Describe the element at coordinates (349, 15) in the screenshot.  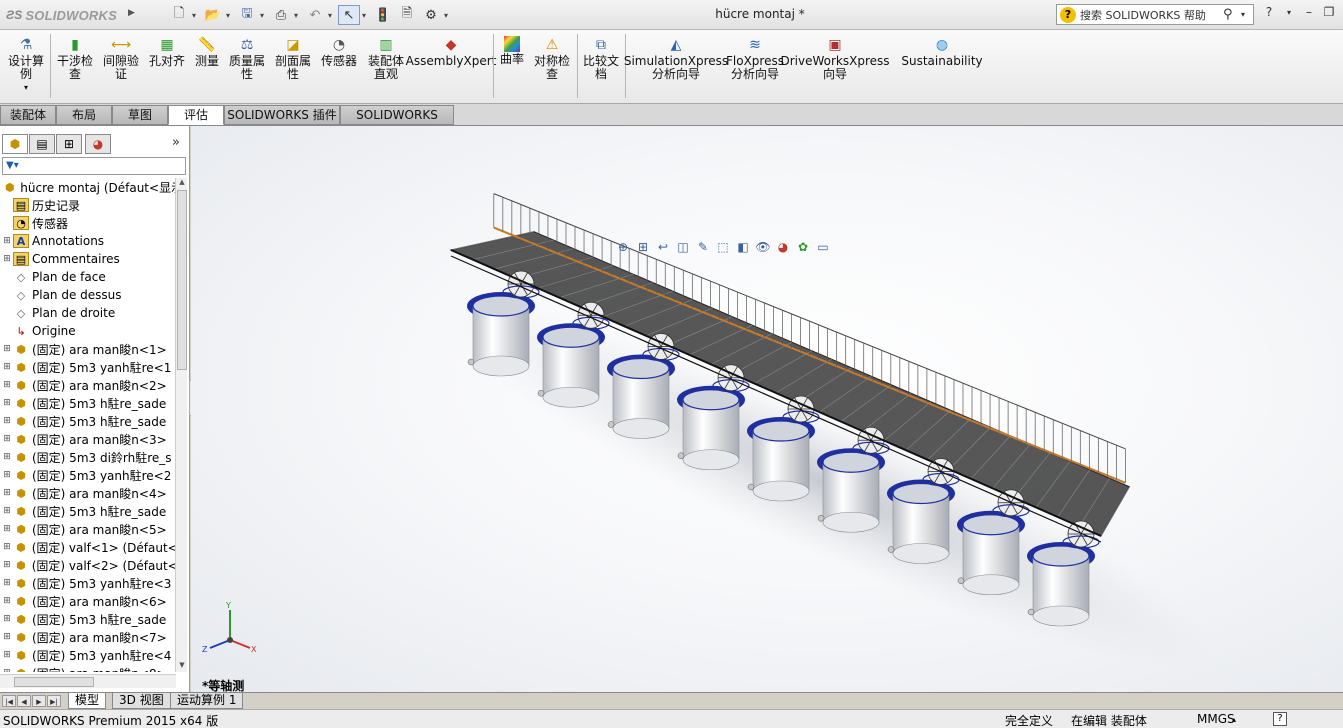
I see `select-icon: ↖` at that location.